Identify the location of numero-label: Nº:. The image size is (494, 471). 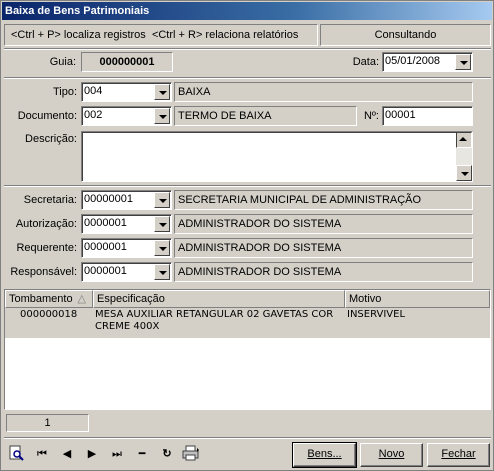
(371, 116).